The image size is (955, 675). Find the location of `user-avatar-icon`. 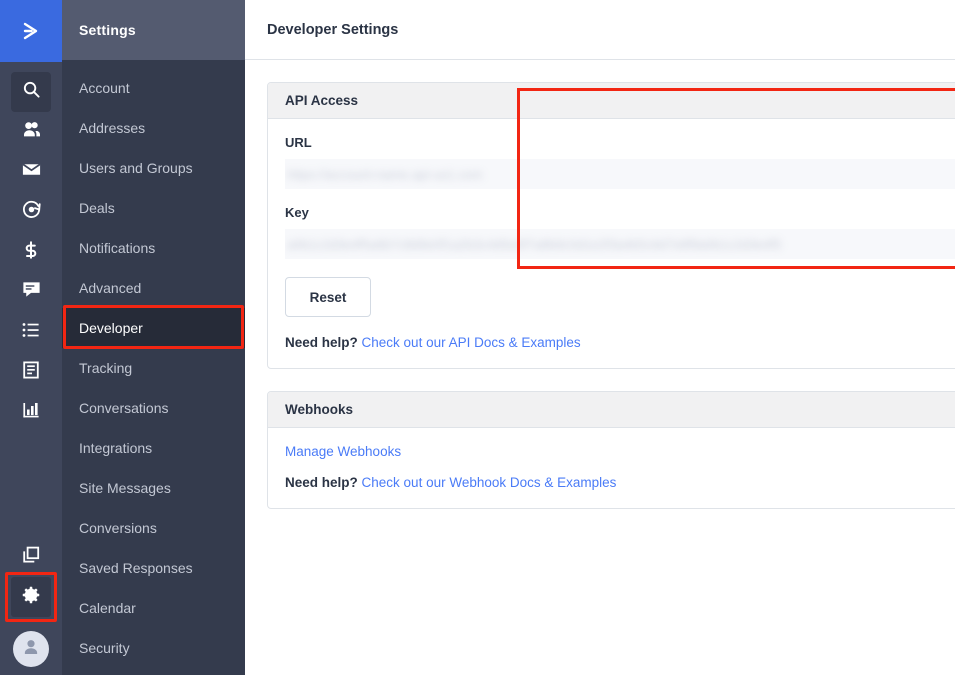

user-avatar-icon is located at coordinates (31, 649).